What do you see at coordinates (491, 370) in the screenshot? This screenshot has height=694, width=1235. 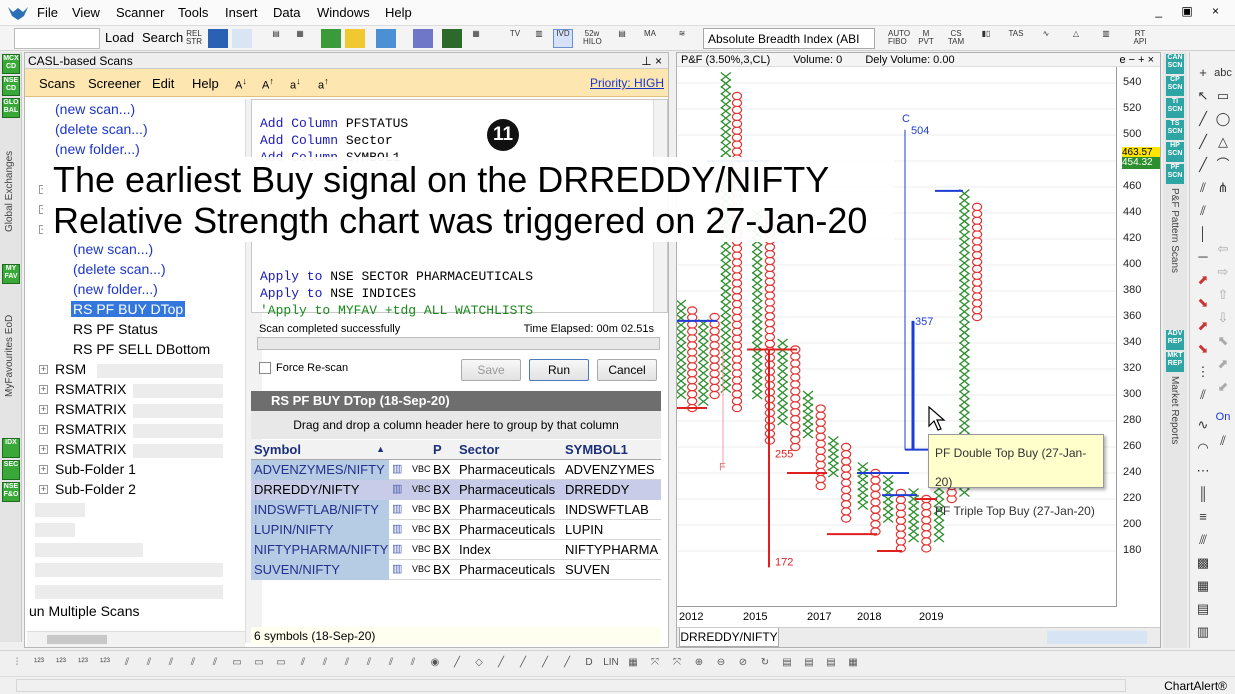 I see `save-button: Save` at bounding box center [491, 370].